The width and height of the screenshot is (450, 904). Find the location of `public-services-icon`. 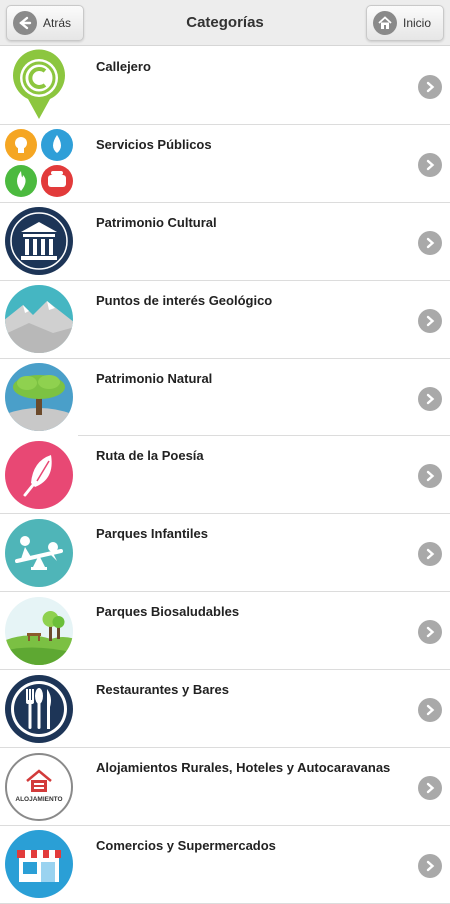

public-services-icon is located at coordinates (39, 163).